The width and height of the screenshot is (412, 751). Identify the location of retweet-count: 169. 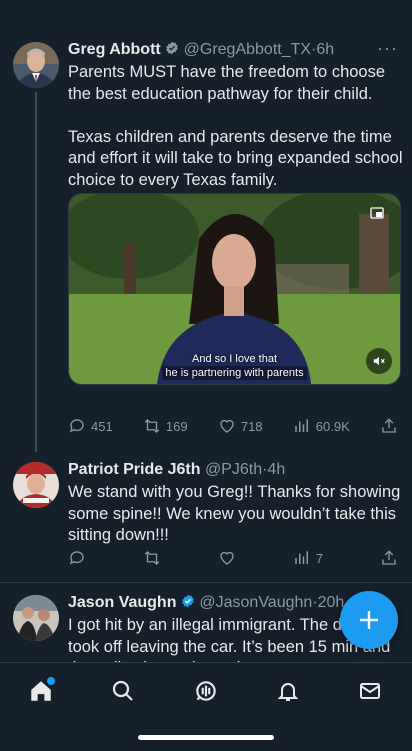
(176, 426).